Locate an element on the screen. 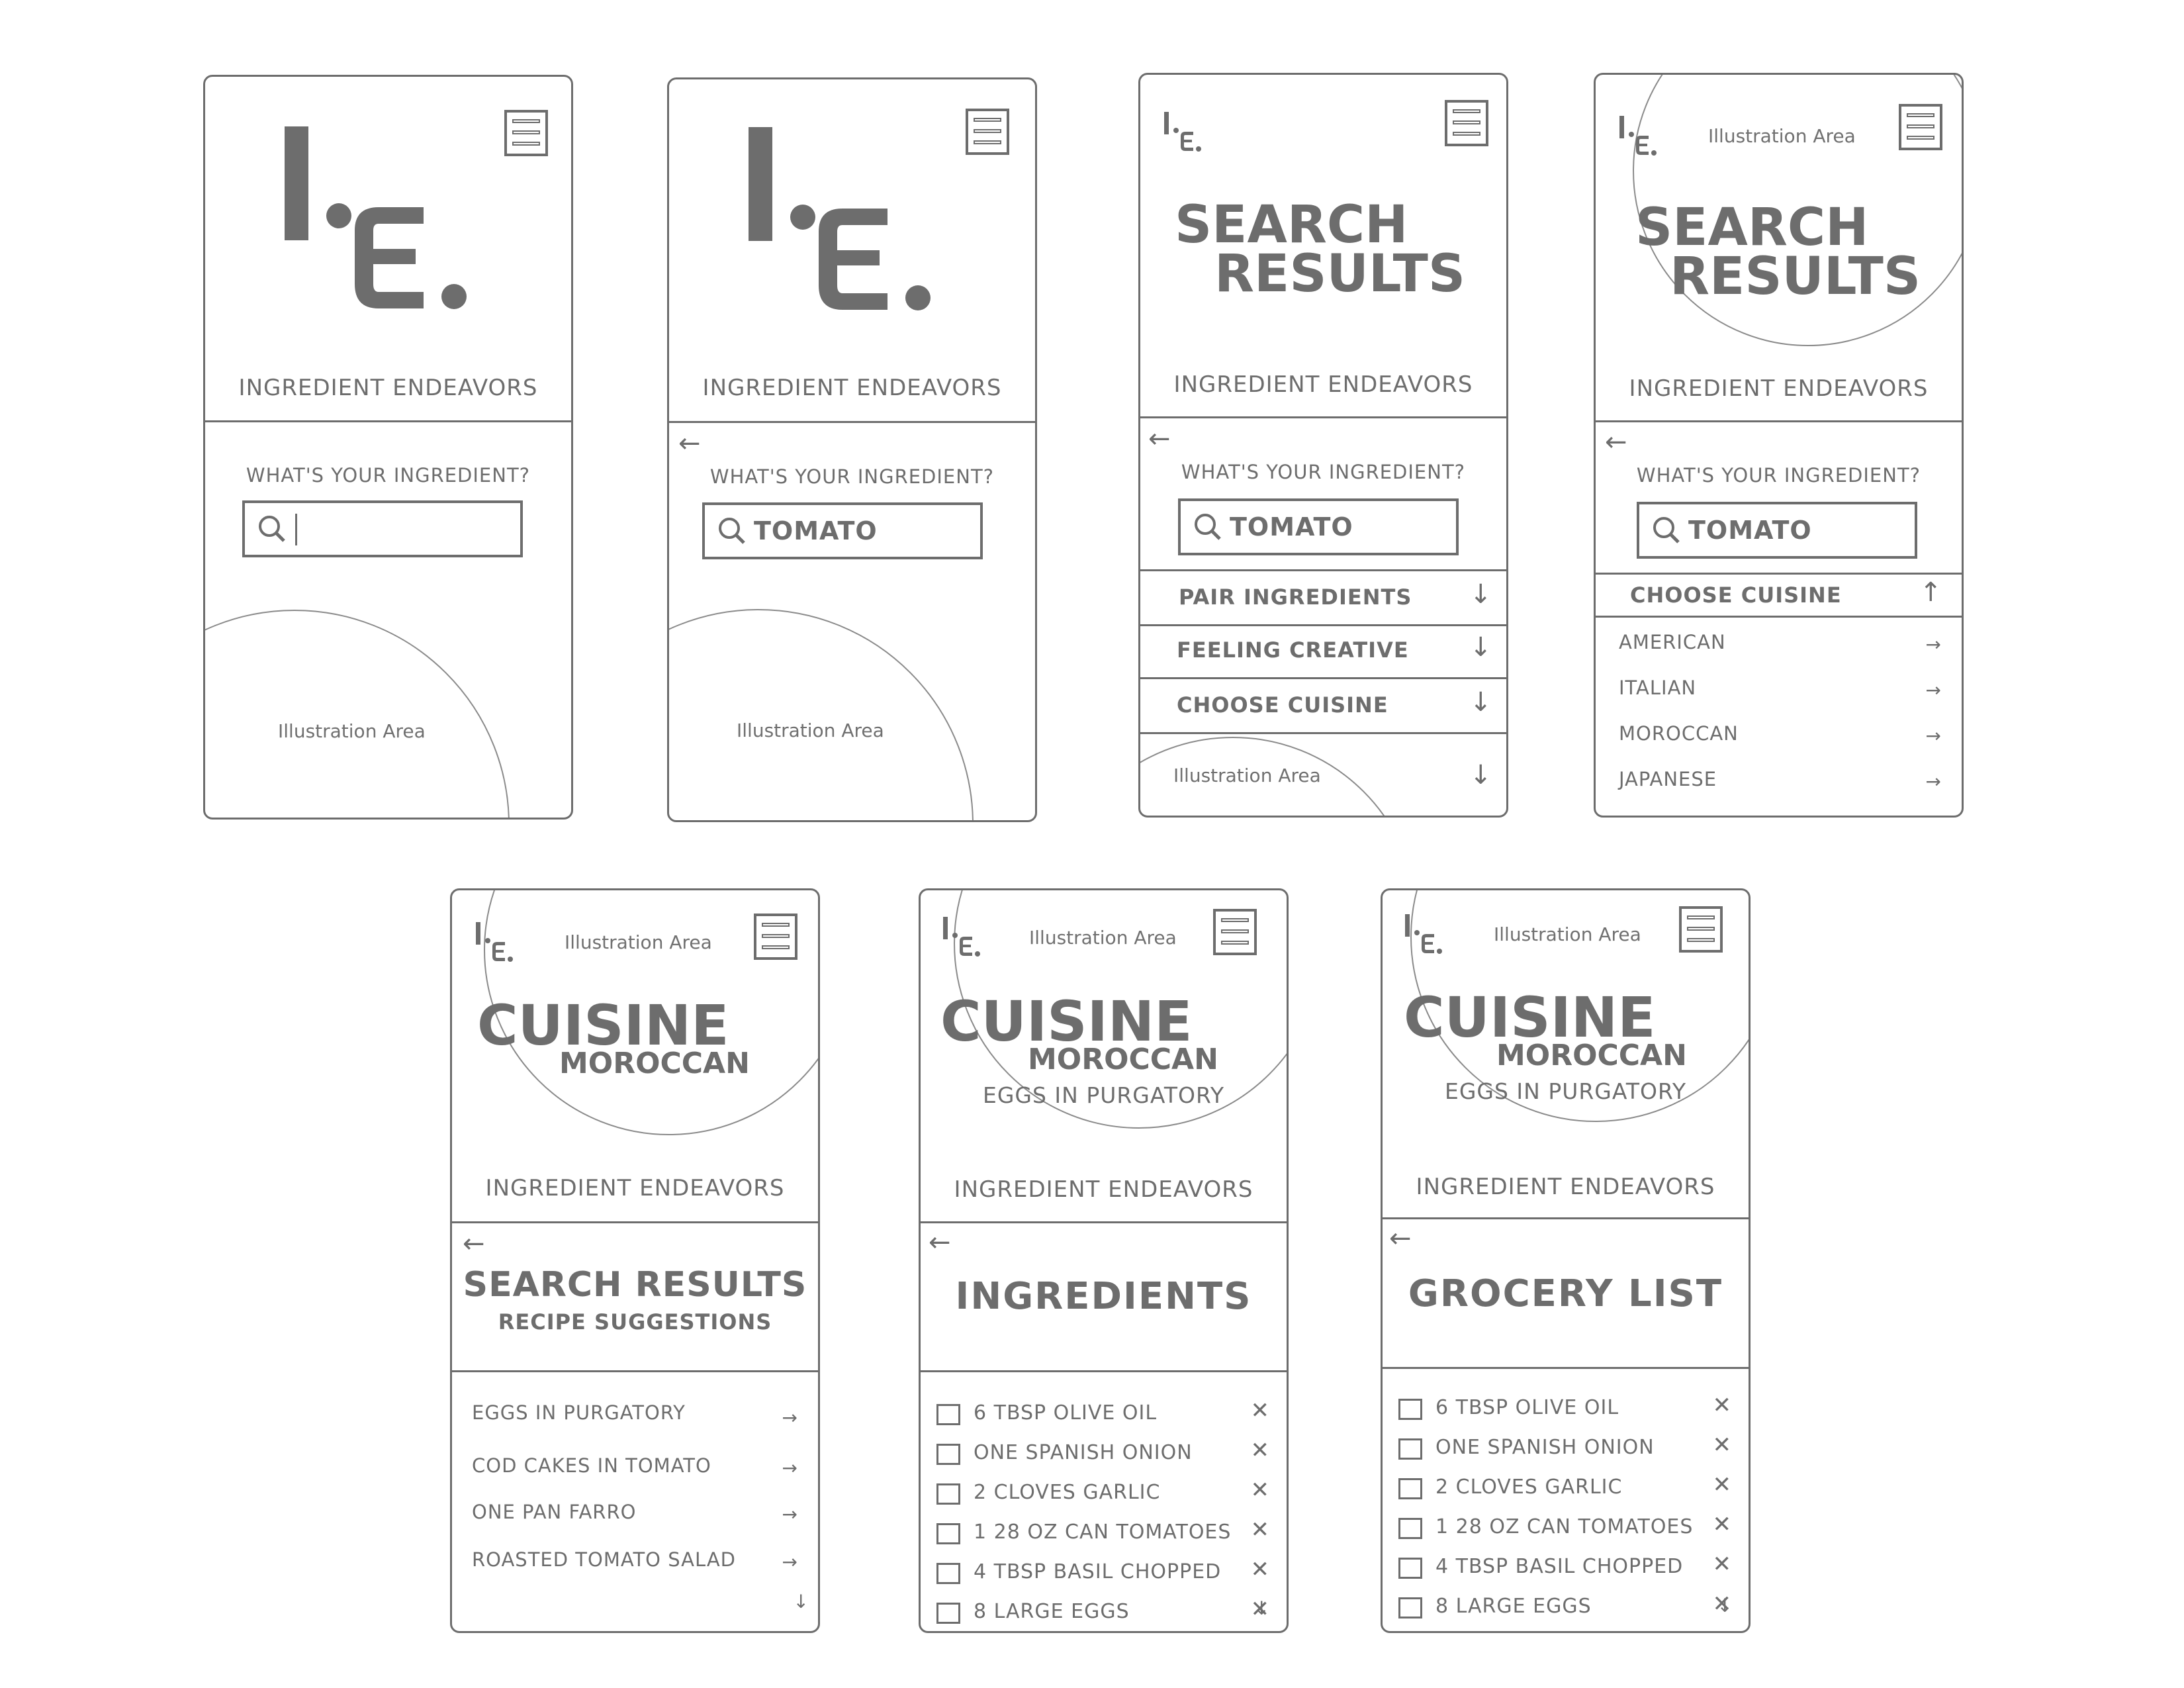 Image resolution: width=2184 pixels, height=1688 pixels. cuisine-option-moroccan: MOROCCAN → is located at coordinates (1780, 734).